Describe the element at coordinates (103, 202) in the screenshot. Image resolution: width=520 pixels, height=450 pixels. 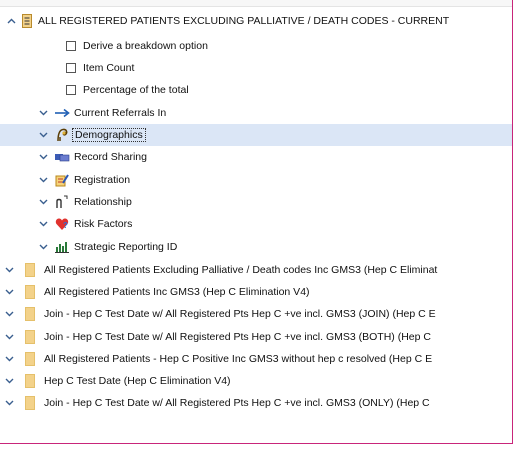
I see `category-label: Relationship` at that location.